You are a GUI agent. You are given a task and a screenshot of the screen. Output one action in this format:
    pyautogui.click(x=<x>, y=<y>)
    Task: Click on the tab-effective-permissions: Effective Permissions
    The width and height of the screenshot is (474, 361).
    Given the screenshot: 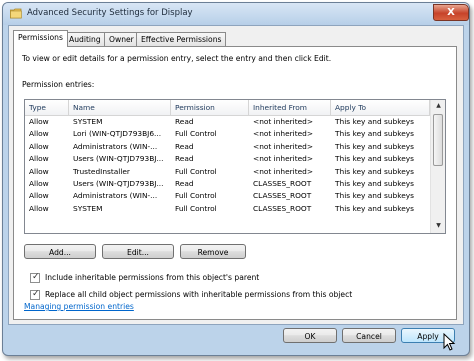 What is the action you would take?
    pyautogui.click(x=181, y=39)
    